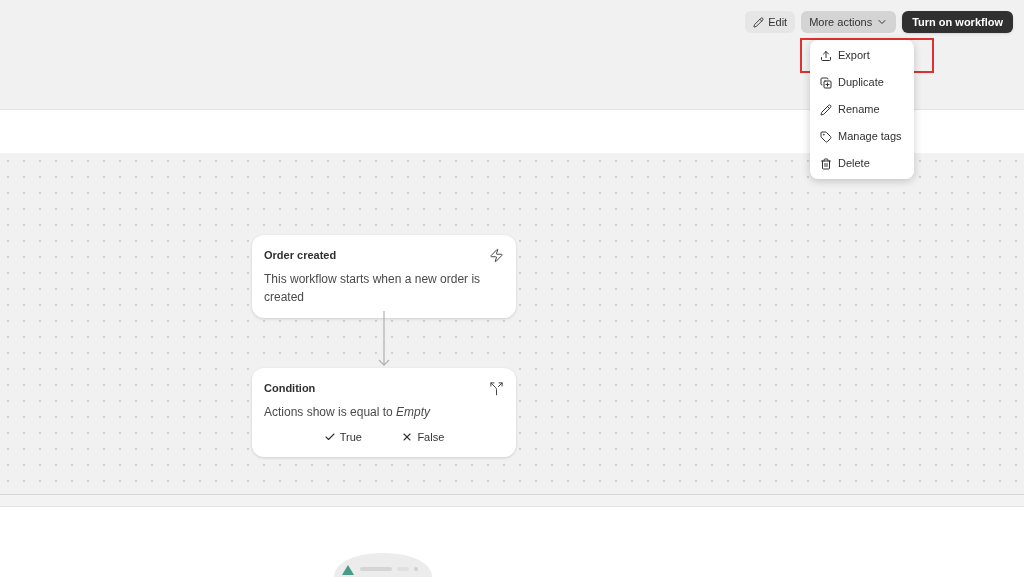 This screenshot has height=577, width=1024. I want to click on node-title: Condition, so click(290, 388).